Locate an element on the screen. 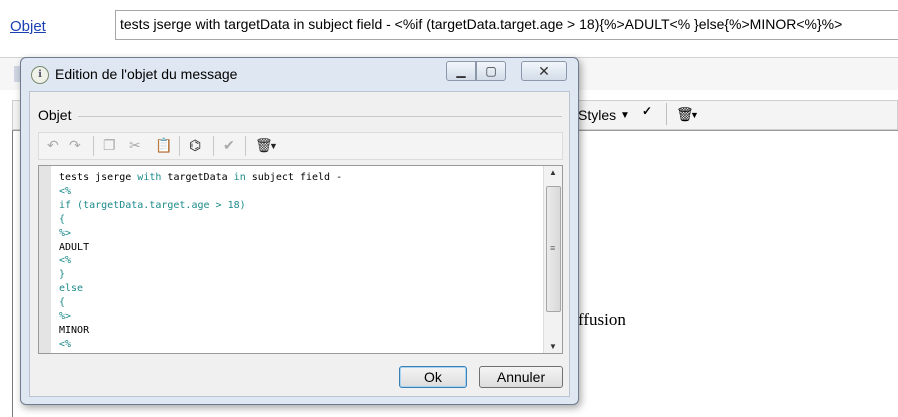 The height and width of the screenshot is (417, 898). background-body-text: ffusion is located at coordinates (602, 319).